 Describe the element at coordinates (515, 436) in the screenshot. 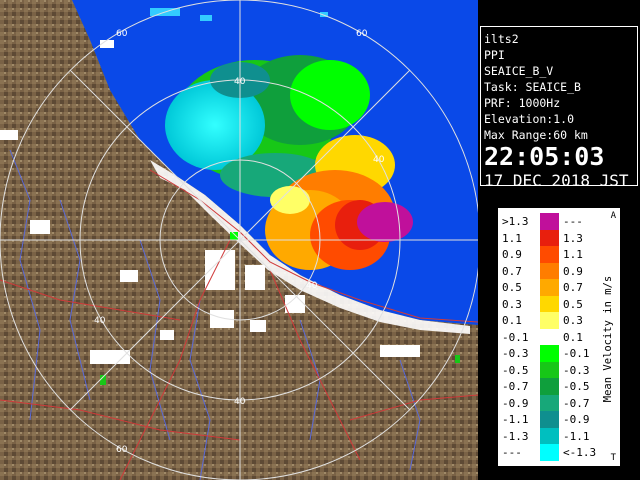

I see `legend-row-lower: -1.3` at that location.